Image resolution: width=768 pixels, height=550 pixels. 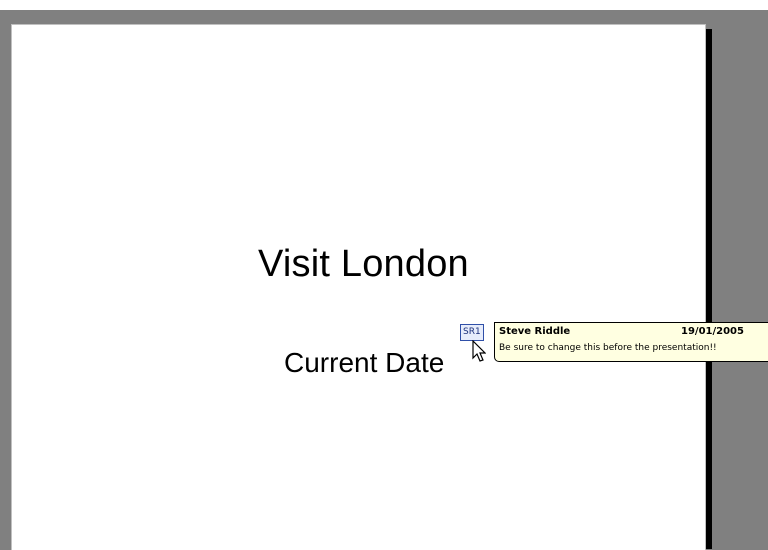 What do you see at coordinates (479, 351) in the screenshot?
I see `arrow-cursor-icon` at bounding box center [479, 351].